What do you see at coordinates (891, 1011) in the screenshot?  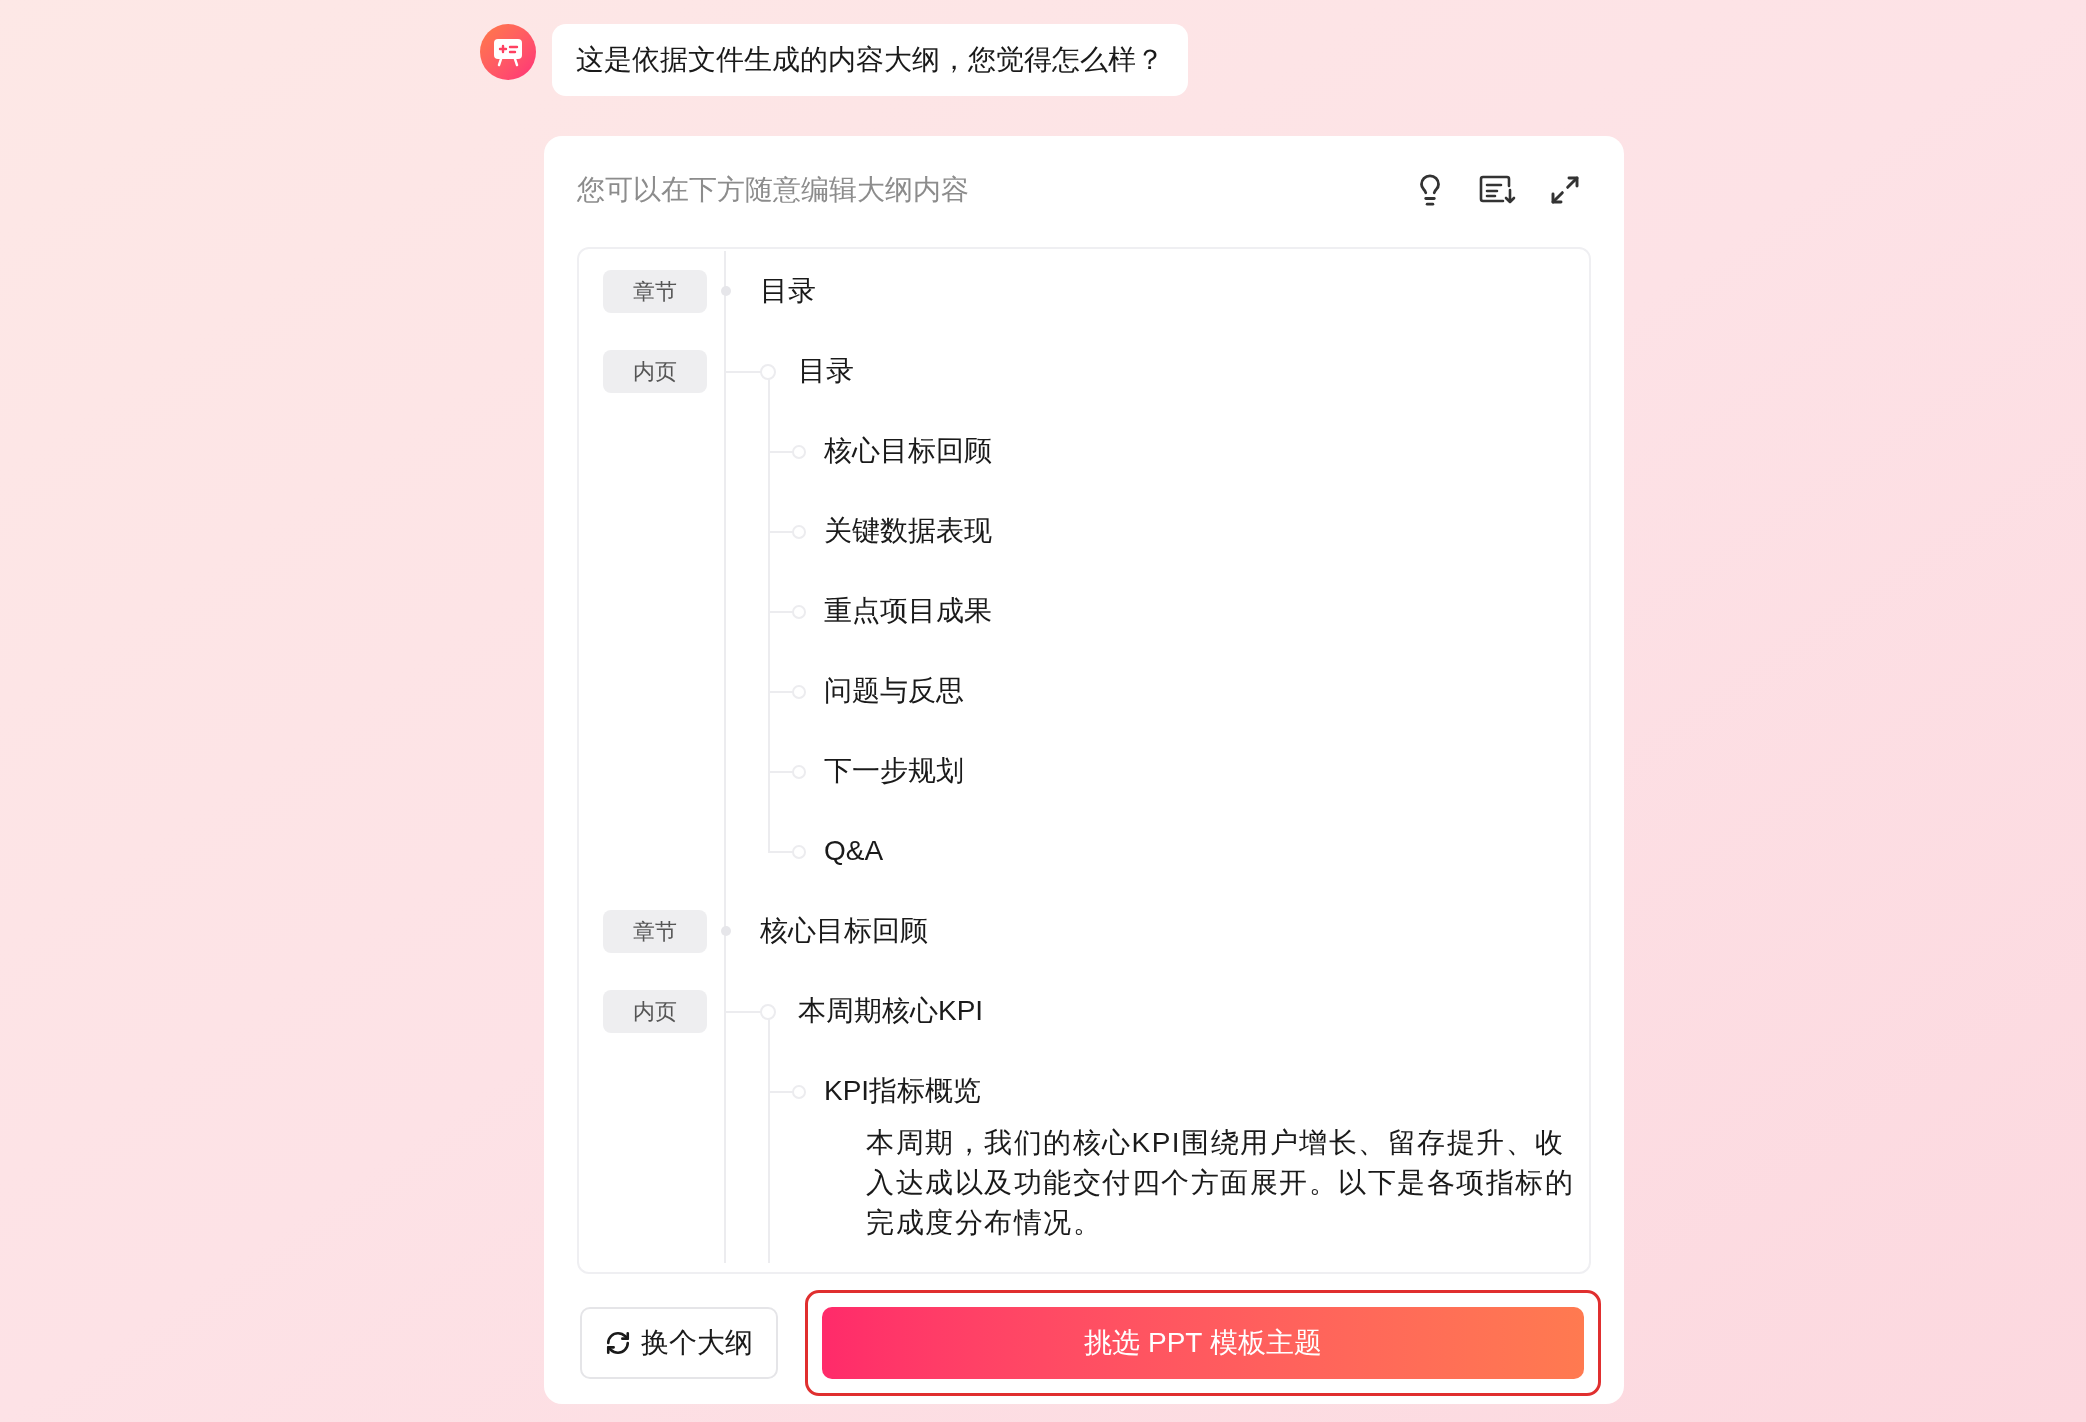 I see `page-title: 本周期核心KPI` at bounding box center [891, 1011].